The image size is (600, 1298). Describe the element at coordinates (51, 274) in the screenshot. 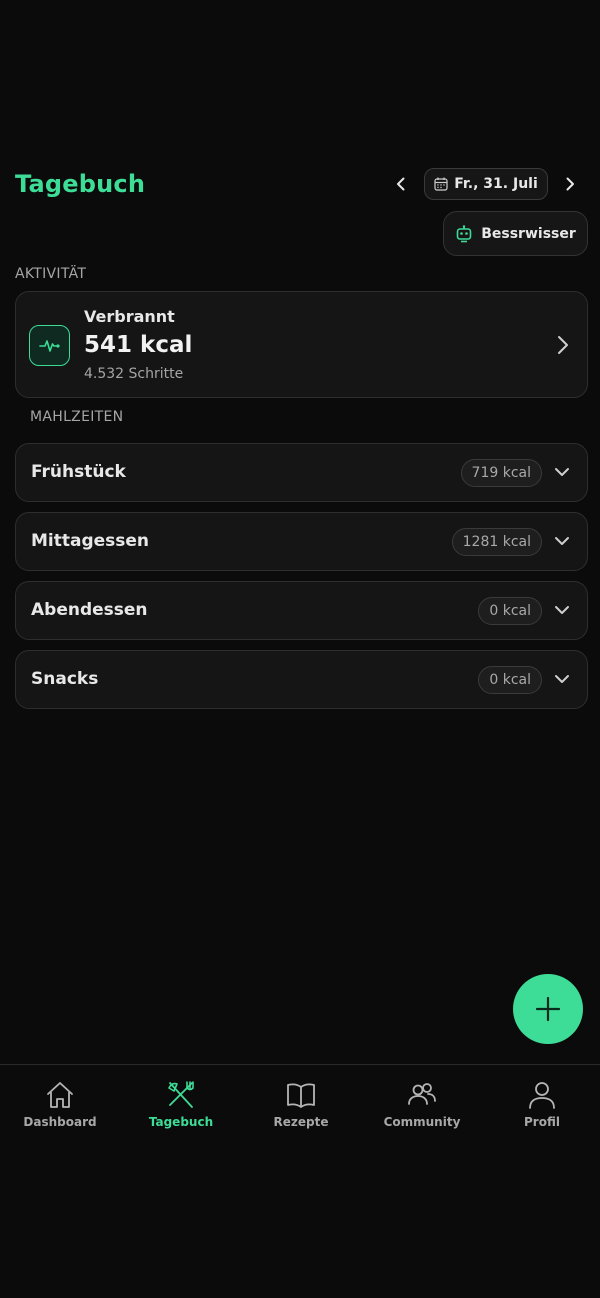

I see `activity-section-label: AKTIVITÄT` at that location.